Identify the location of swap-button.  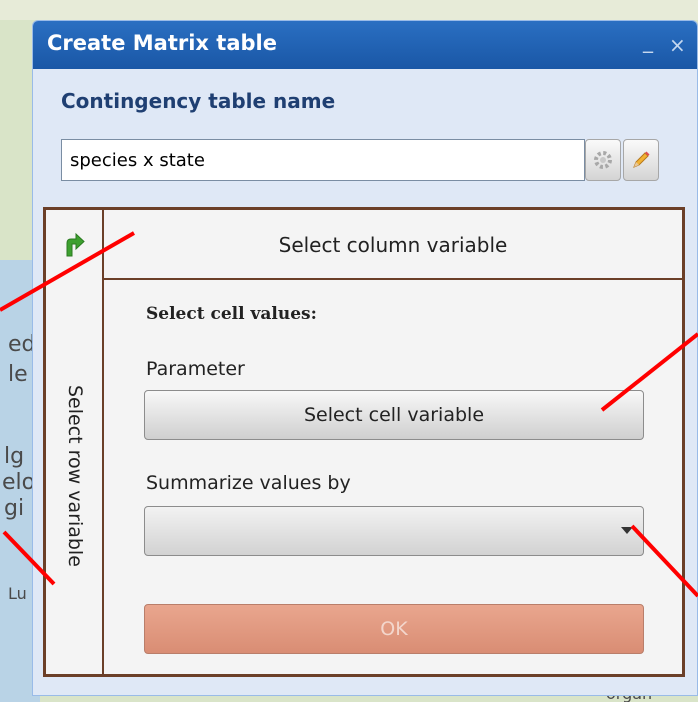
(74, 245).